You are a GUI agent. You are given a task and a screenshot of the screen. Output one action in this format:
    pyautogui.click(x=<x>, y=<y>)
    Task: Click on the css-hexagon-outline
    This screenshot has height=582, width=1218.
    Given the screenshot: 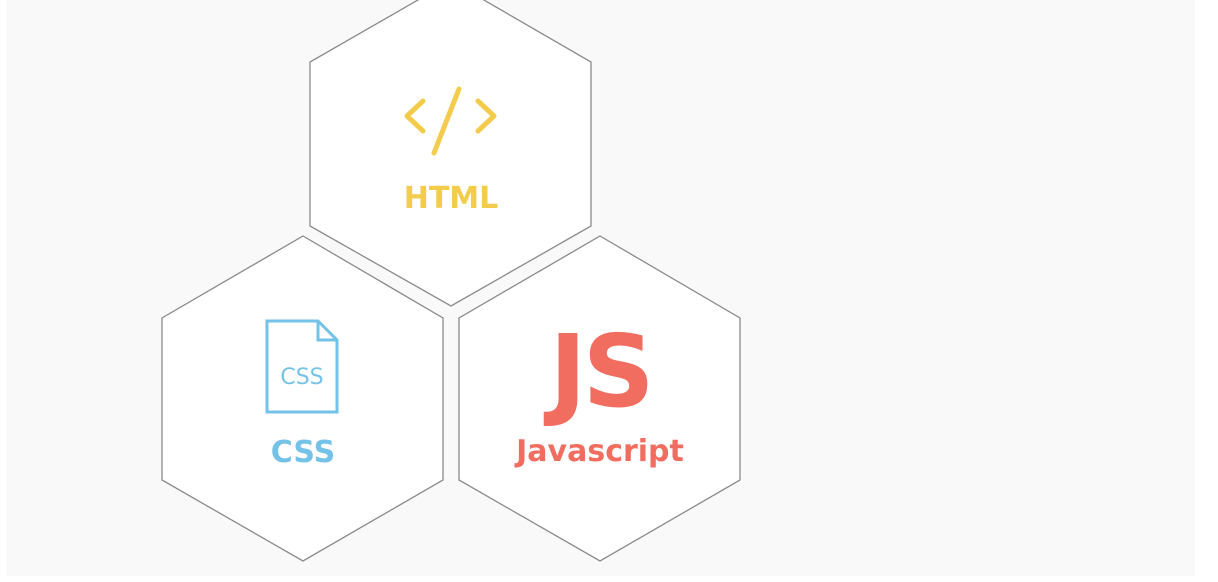 What is the action you would take?
    pyautogui.click(x=302, y=398)
    